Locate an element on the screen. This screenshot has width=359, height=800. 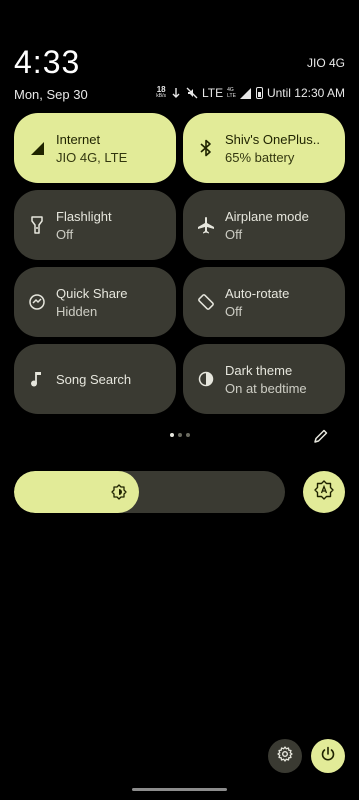
network-speed: 18 kB/s is located at coordinates (161, 93).